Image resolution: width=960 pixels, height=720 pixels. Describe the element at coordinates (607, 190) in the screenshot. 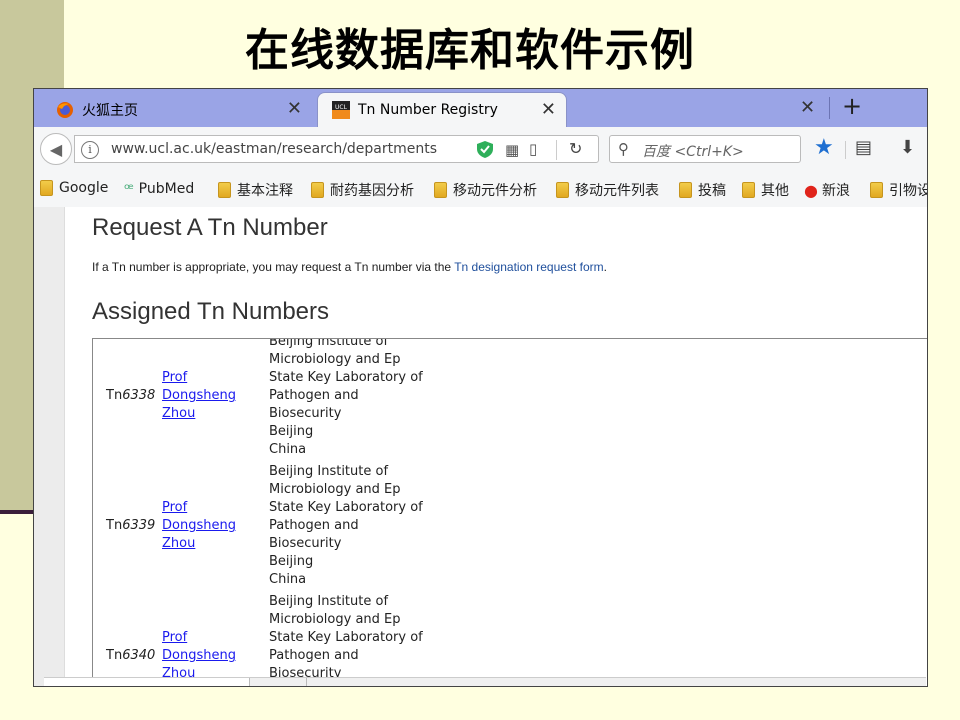

I see `bookmark-mobile-element-list: 移动元件列表` at that location.